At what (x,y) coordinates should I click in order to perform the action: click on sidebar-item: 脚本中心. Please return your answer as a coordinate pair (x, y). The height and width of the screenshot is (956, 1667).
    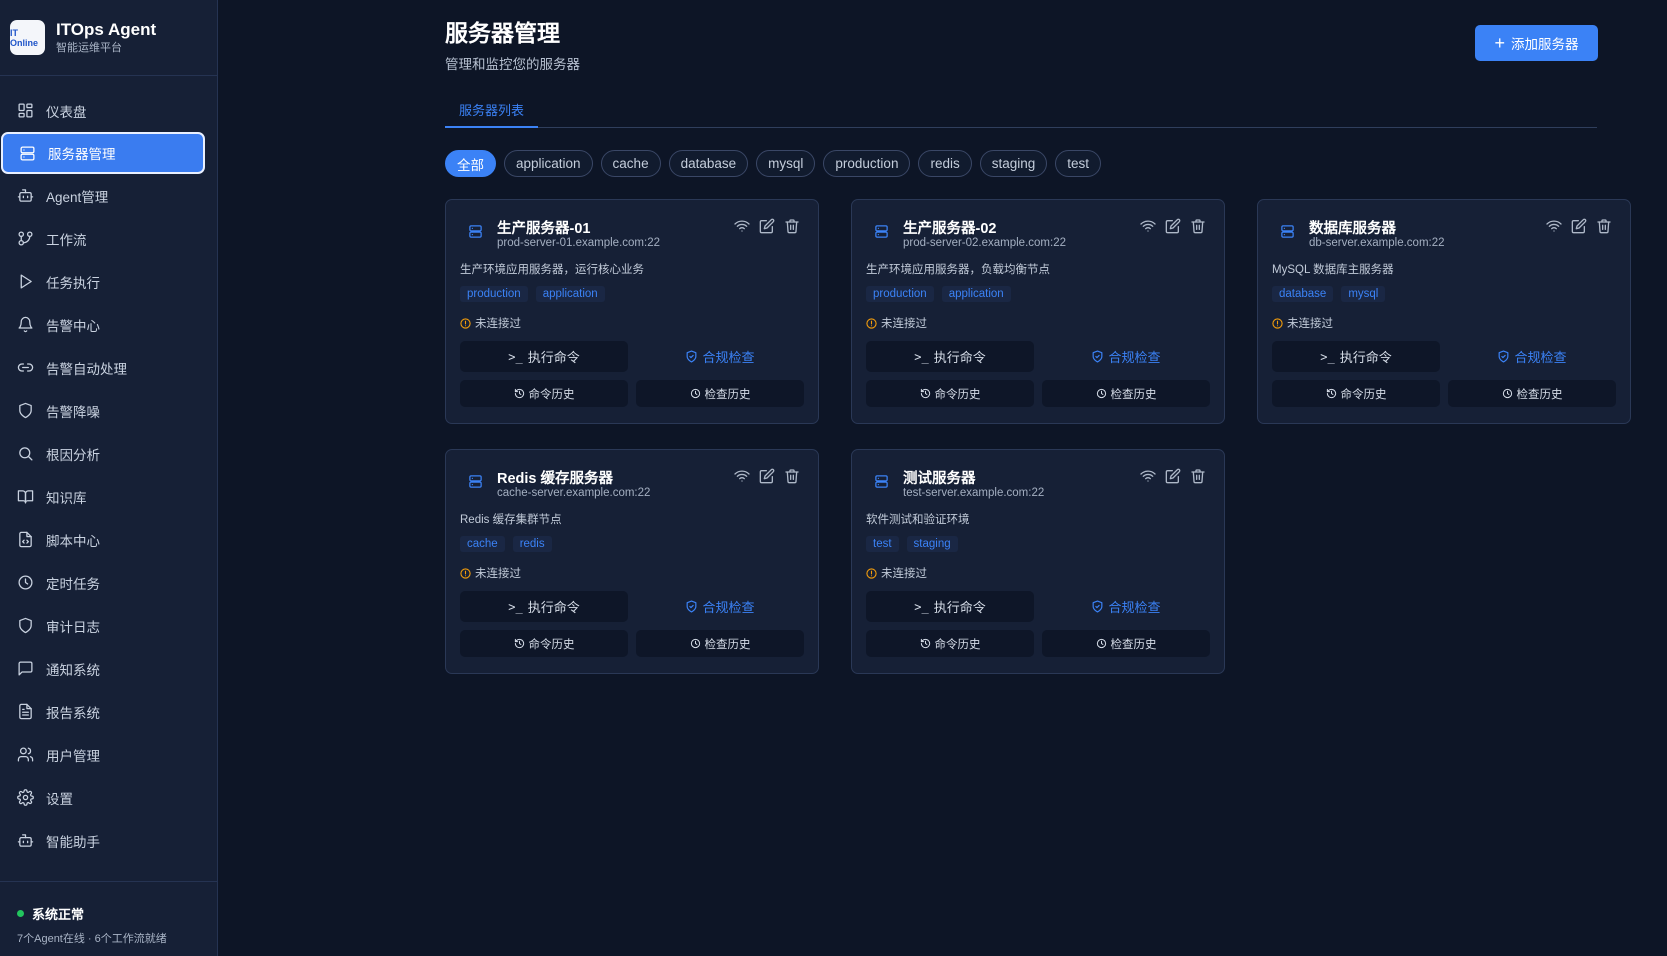
    Looking at the image, I should click on (109, 539).